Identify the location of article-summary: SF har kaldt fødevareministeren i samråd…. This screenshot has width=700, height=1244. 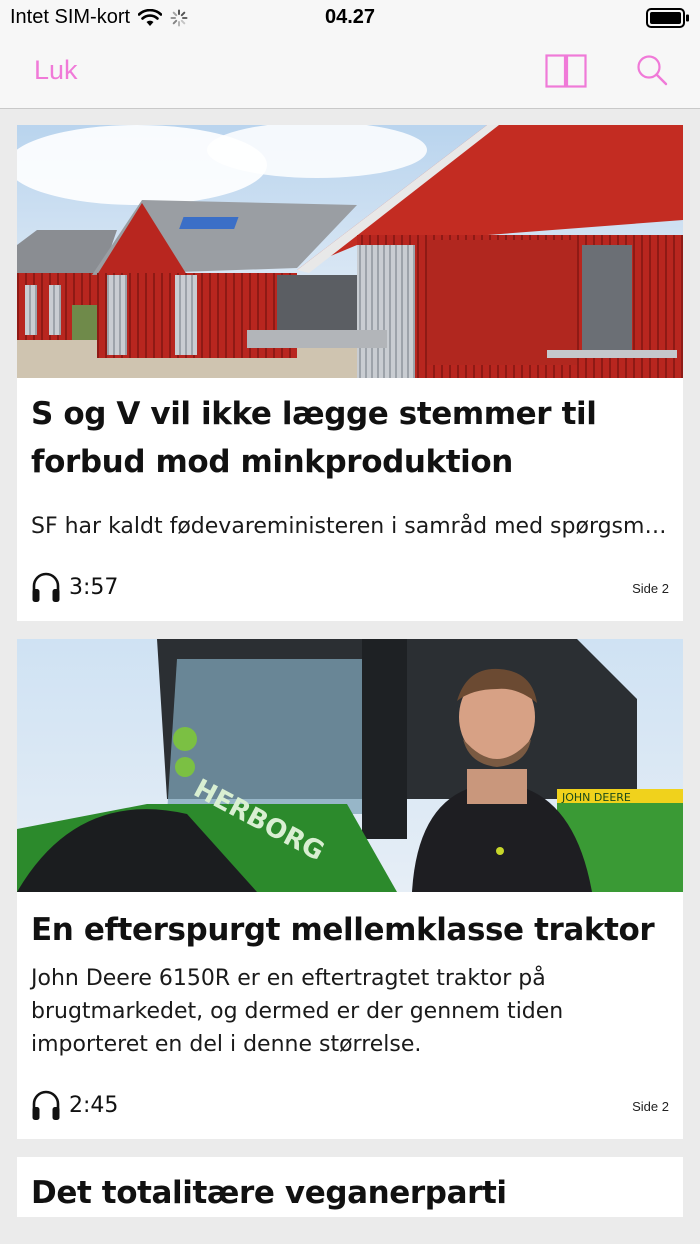
(357, 526).